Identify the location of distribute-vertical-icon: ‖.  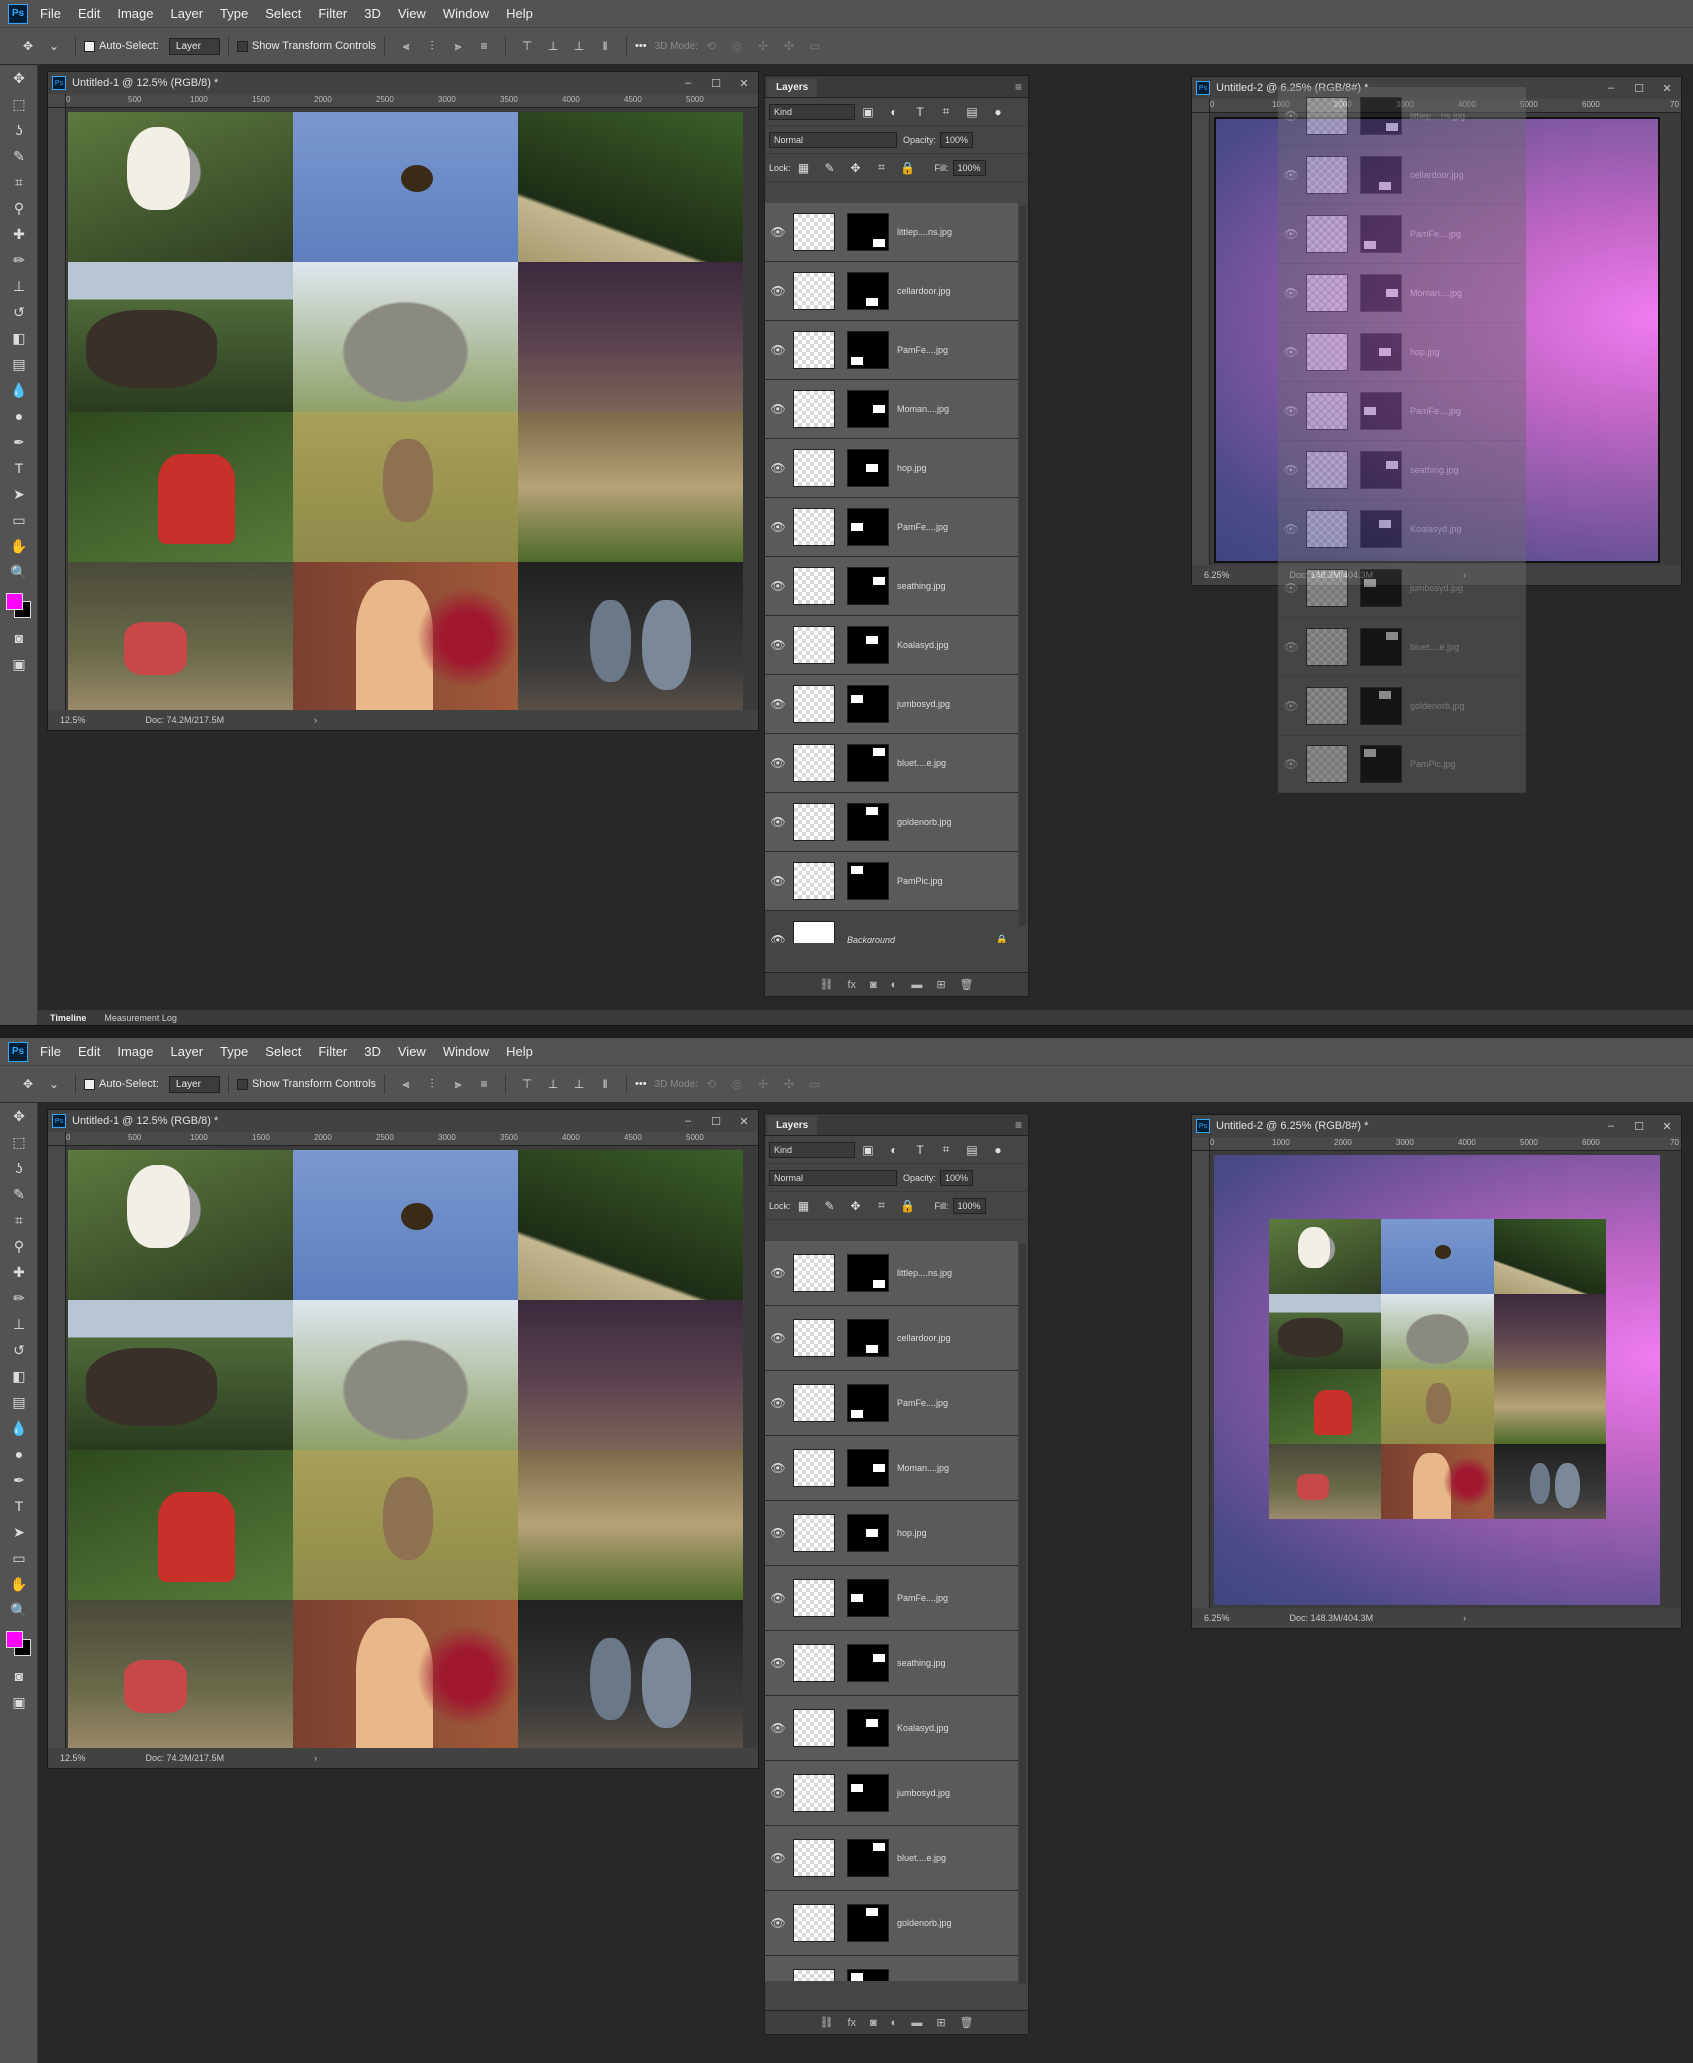
(605, 46).